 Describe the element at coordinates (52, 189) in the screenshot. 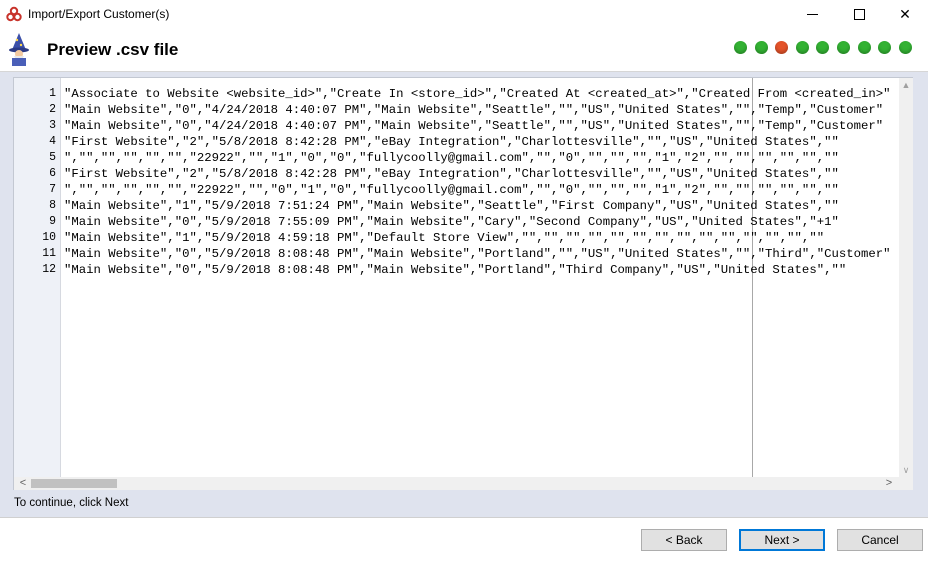

I see `line-number: 7` at that location.